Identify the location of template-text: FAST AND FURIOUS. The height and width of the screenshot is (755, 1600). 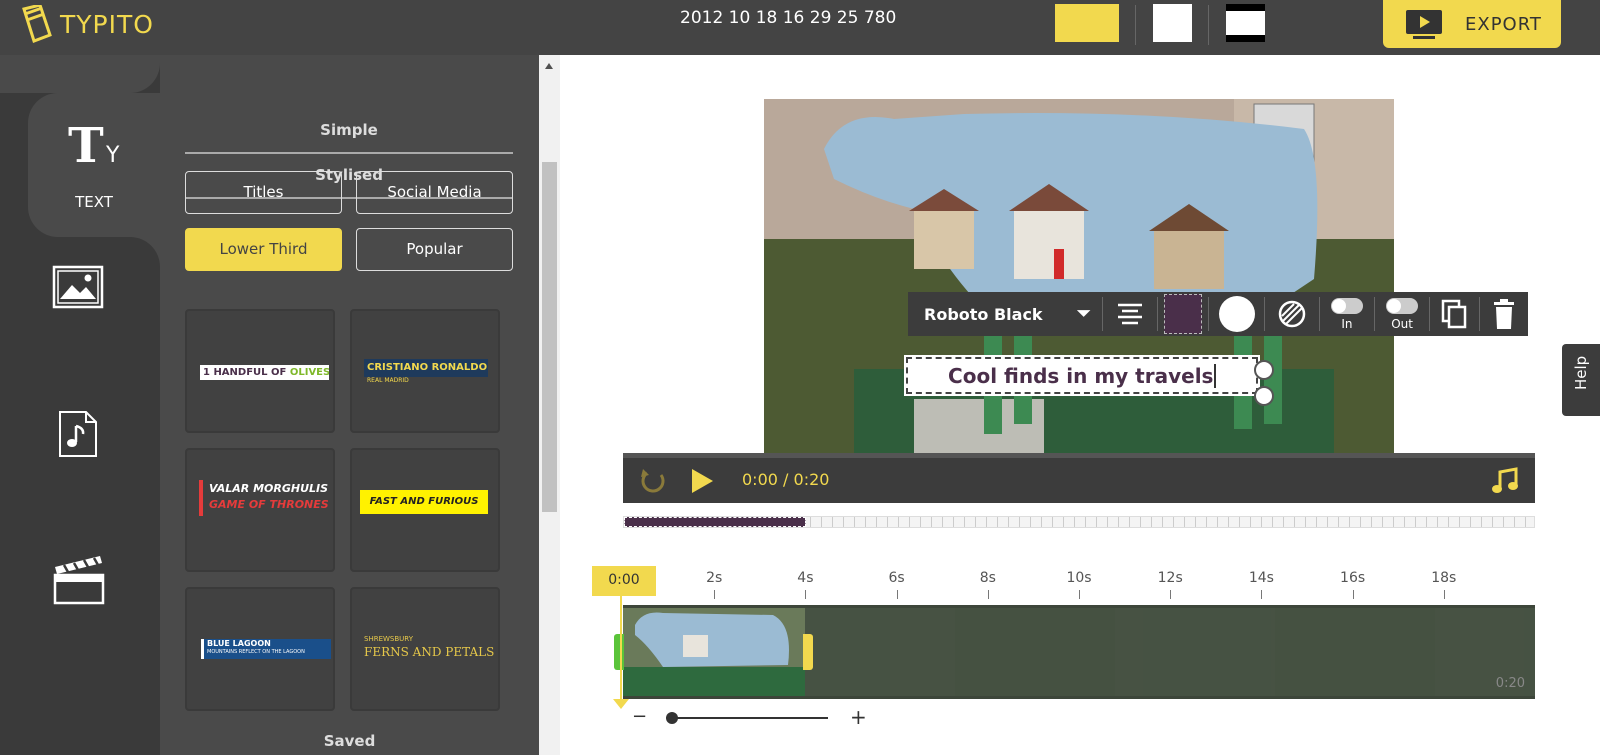
(424, 502).